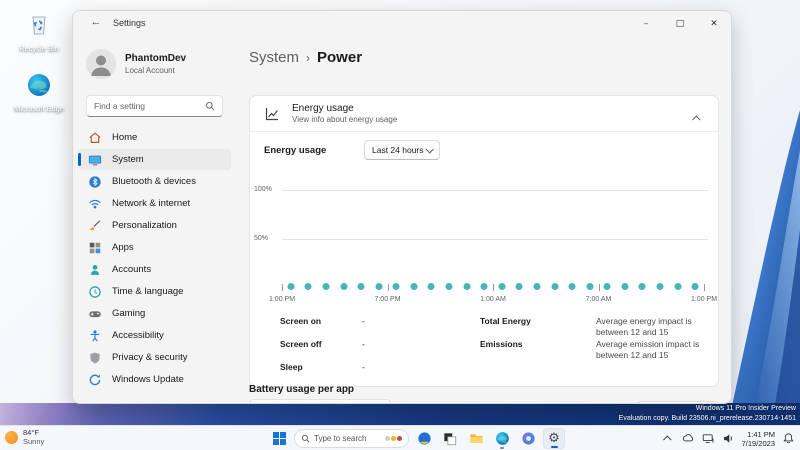 The image size is (800, 450). I want to click on chevron-down-icon, so click(429, 149).